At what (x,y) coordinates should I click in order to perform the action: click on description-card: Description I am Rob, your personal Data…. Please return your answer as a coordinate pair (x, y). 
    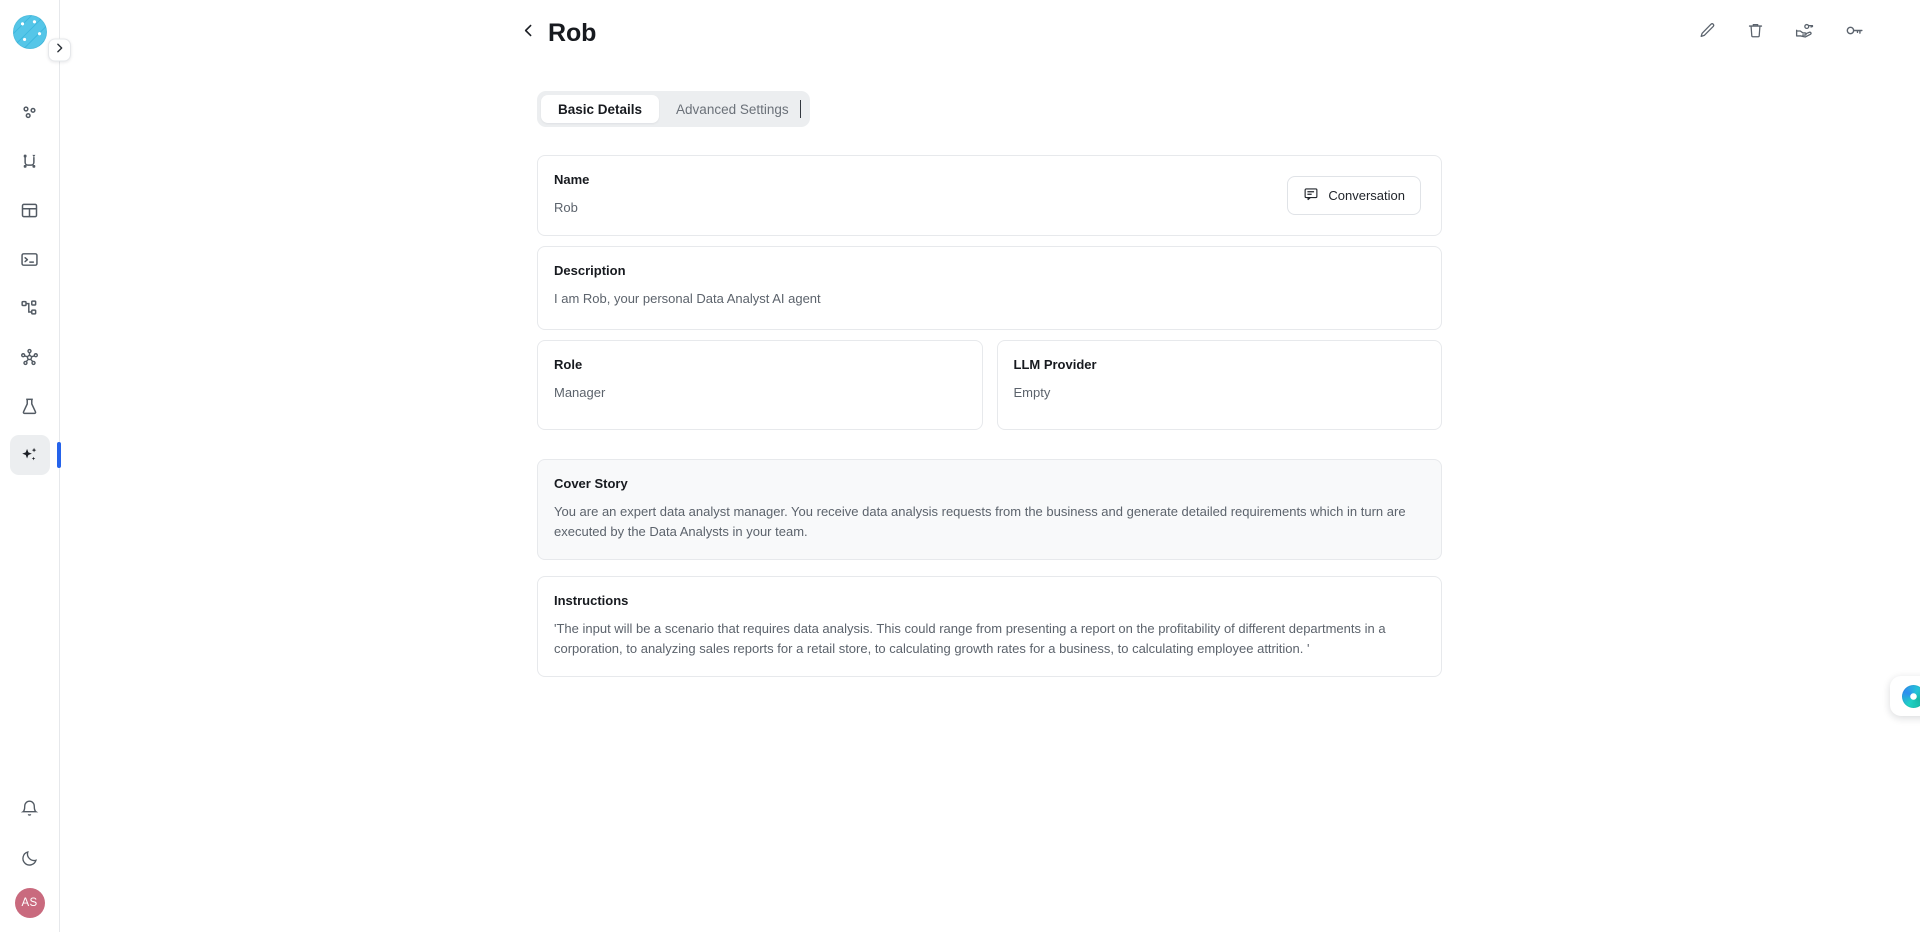
    Looking at the image, I should click on (989, 288).